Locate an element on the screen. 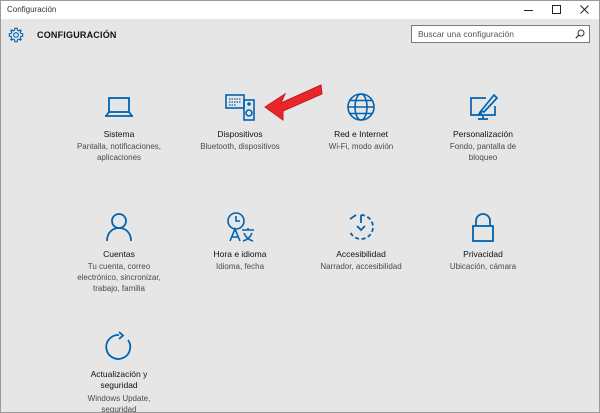  title-bar: Configuración is located at coordinates (300, 10).